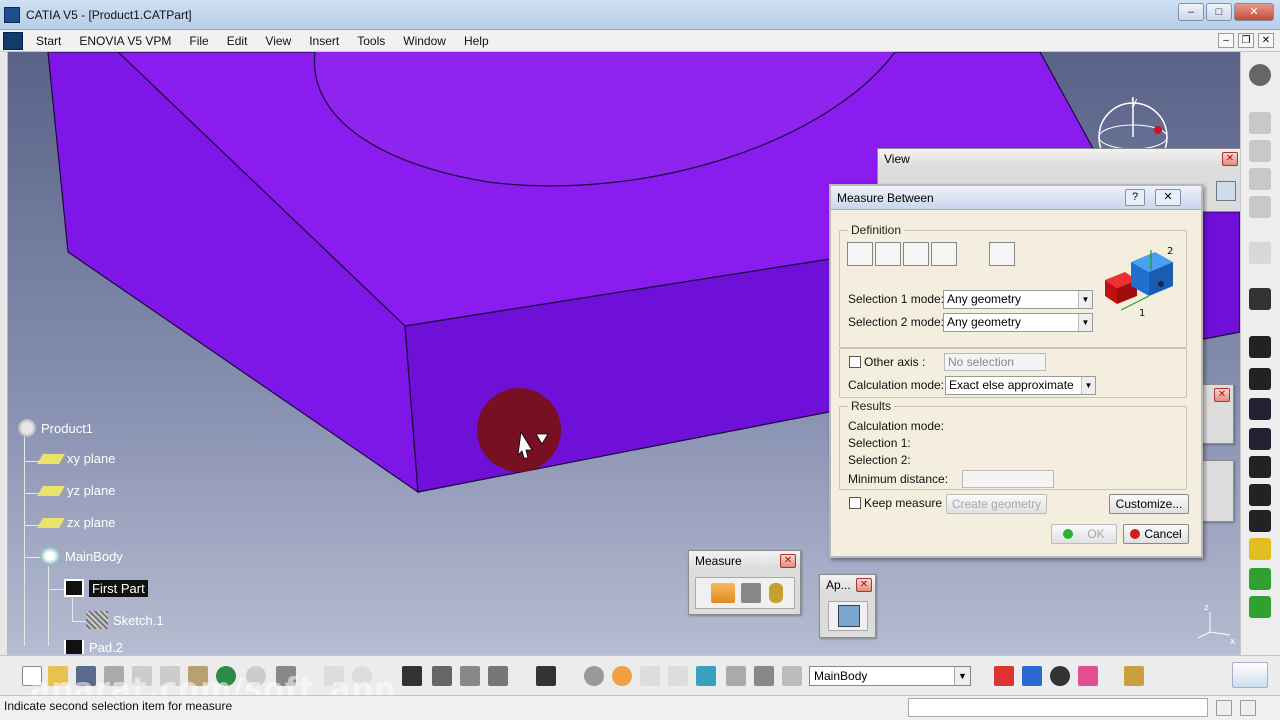  I want to click on normal-view-icon, so click(706, 676).